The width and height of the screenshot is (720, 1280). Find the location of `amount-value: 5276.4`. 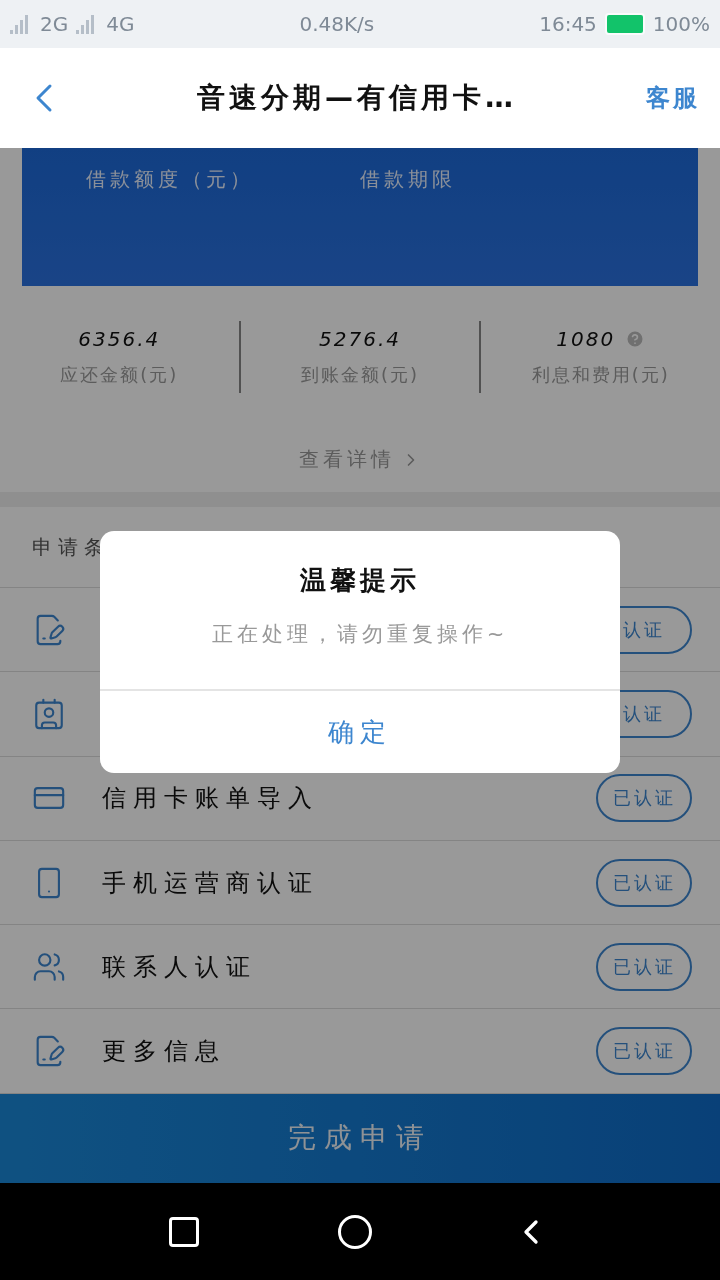

amount-value: 5276.4 is located at coordinates (360, 338).